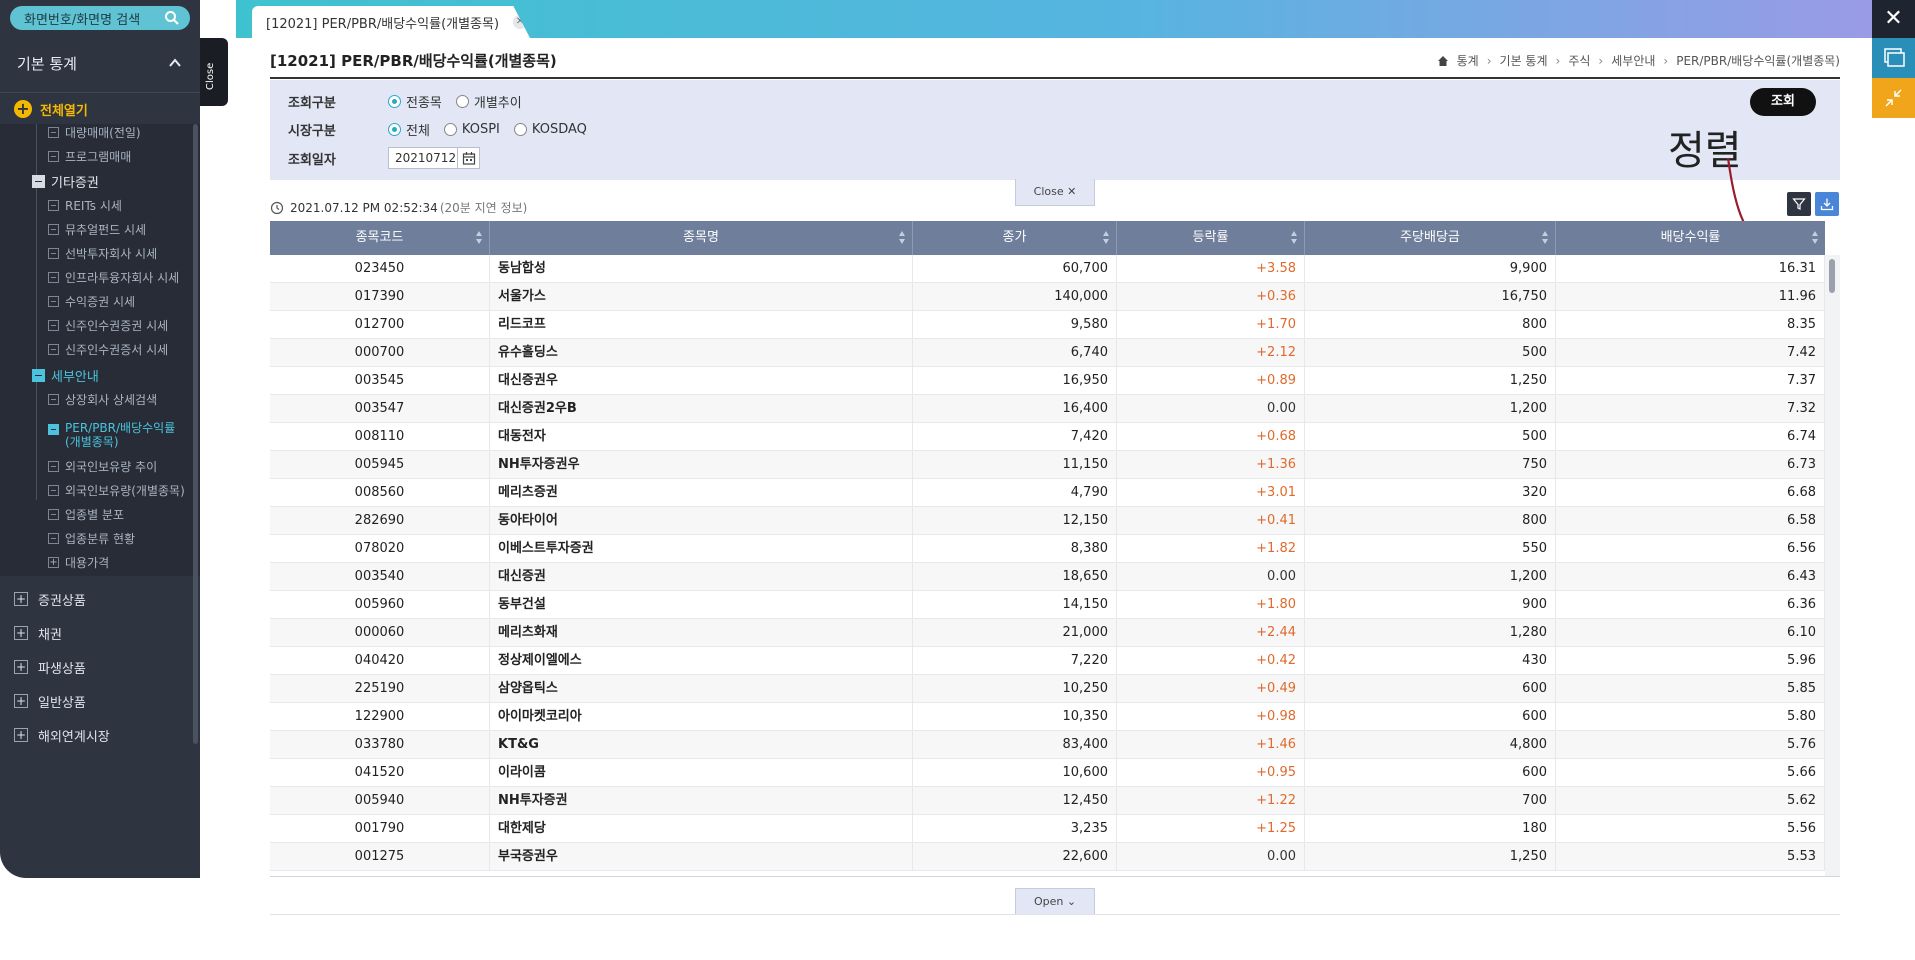  Describe the element at coordinates (469, 158) in the screenshot. I see `calendar-button` at that location.